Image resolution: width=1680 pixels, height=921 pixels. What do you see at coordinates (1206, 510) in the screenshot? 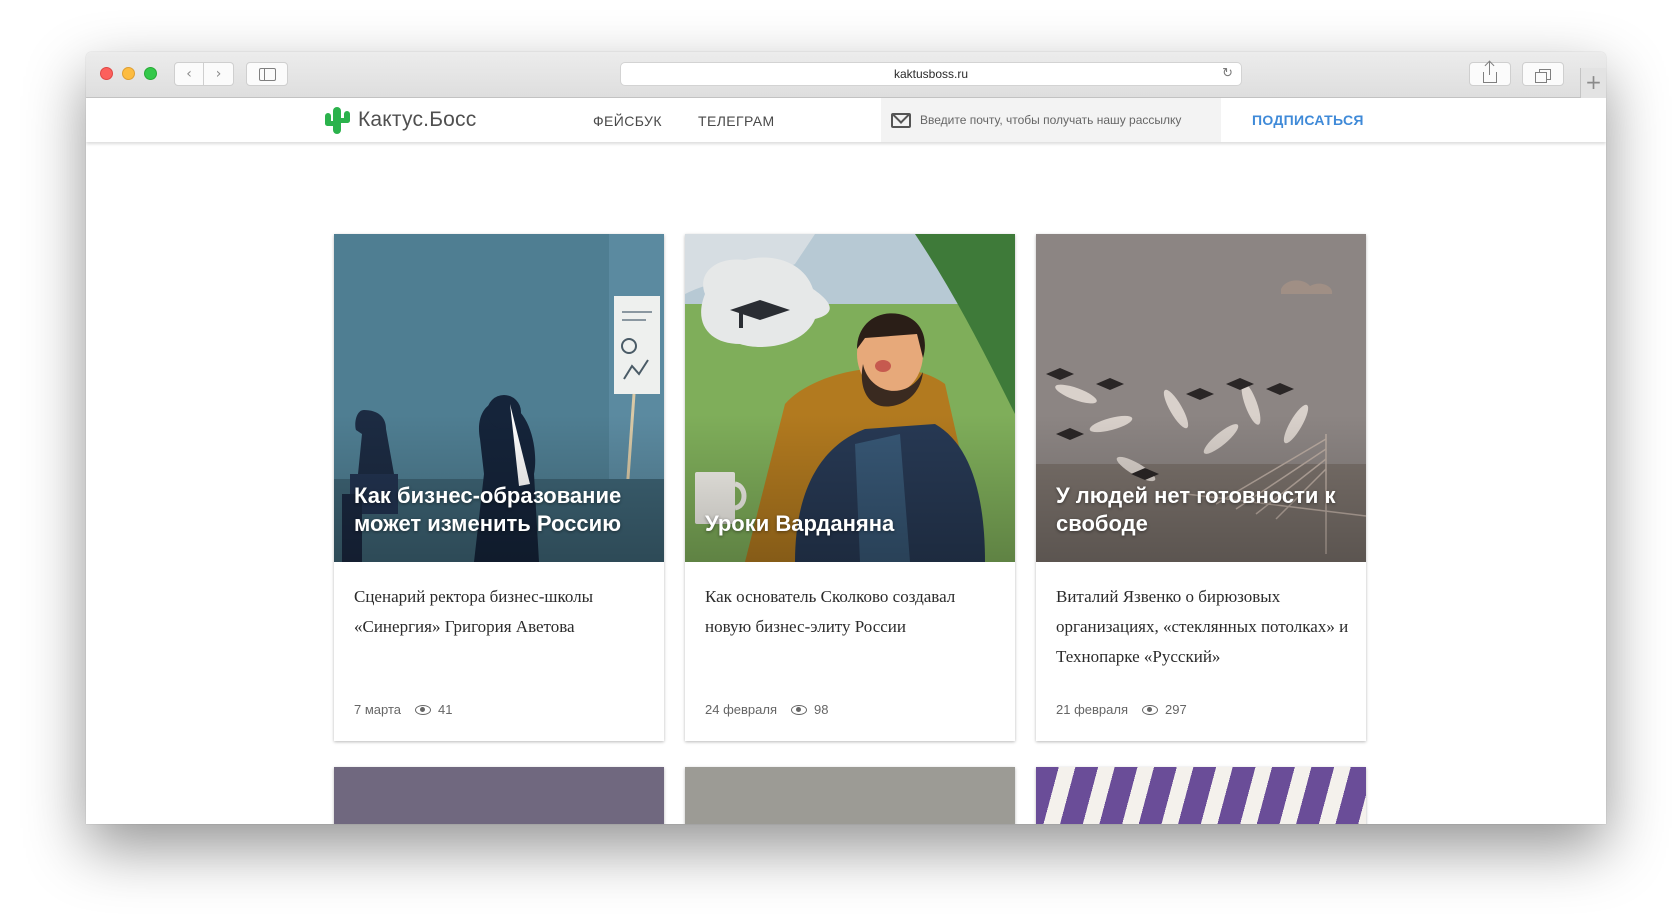
I see `article-title: У людей нет готовности к свободе` at bounding box center [1206, 510].